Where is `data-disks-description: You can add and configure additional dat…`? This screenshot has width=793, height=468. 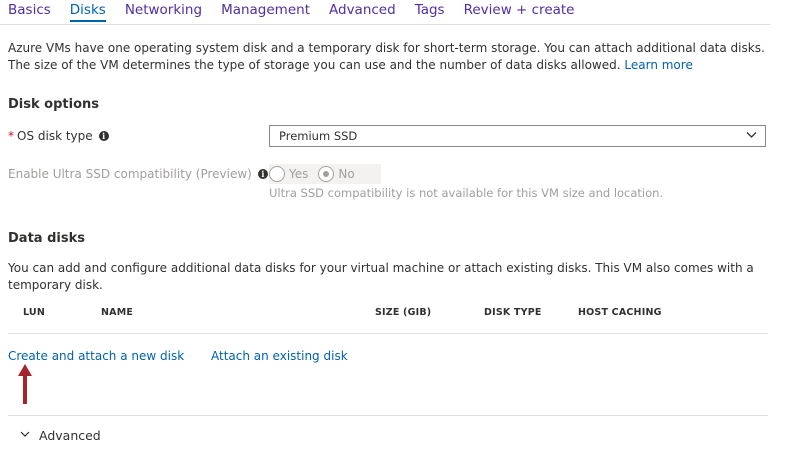
data-disks-description: You can add and configure additional dat… is located at coordinates (381, 276).